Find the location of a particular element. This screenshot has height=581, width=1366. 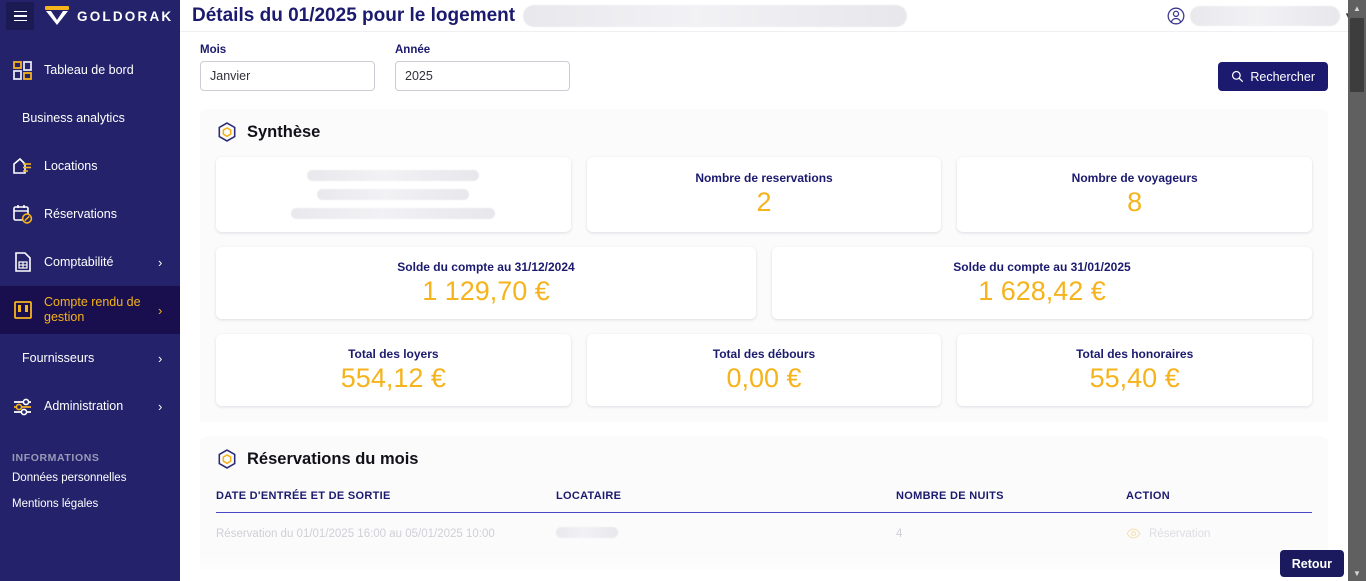

stat-card-total-des-honoraires: Total des honoraires 55,40 € is located at coordinates (1135, 370).